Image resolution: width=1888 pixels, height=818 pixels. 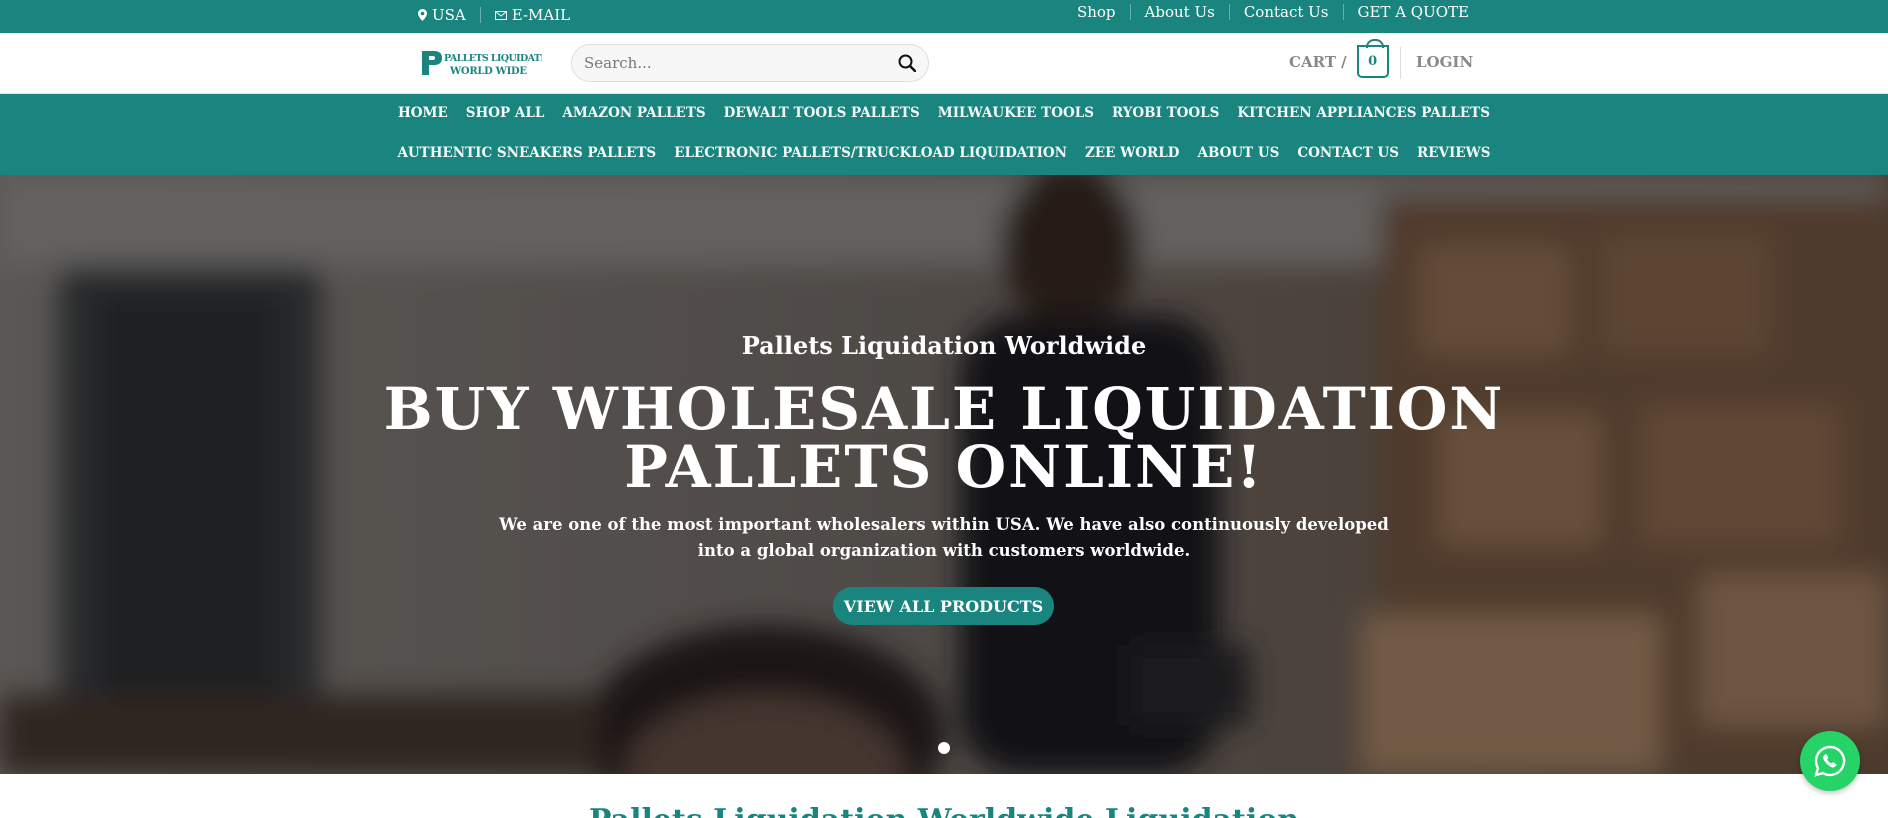 I want to click on nav-home: HOME, so click(x=423, y=113).